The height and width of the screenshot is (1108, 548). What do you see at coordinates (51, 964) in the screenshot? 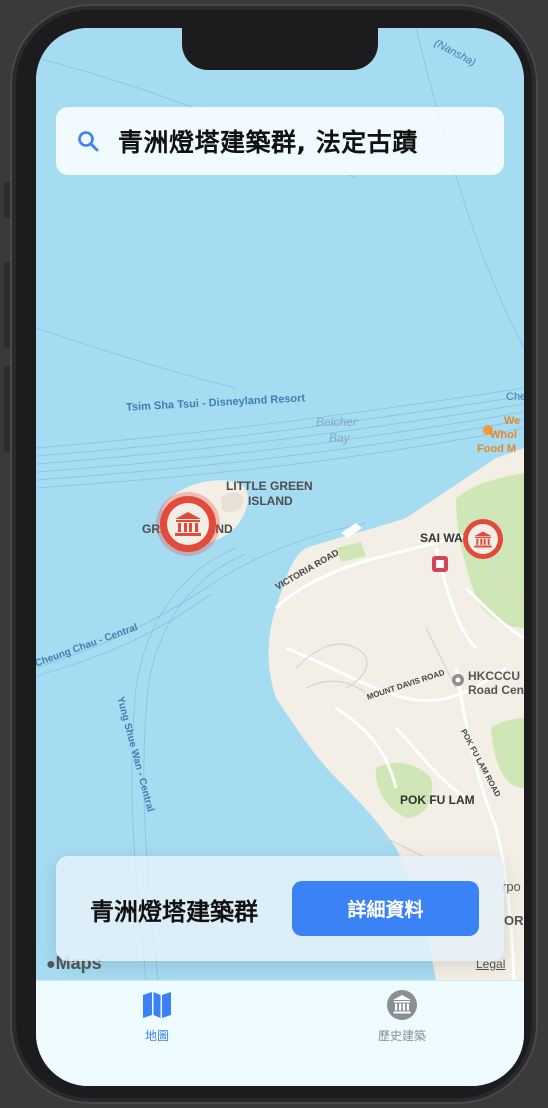
I see `apple-logo-icon: ●` at bounding box center [51, 964].